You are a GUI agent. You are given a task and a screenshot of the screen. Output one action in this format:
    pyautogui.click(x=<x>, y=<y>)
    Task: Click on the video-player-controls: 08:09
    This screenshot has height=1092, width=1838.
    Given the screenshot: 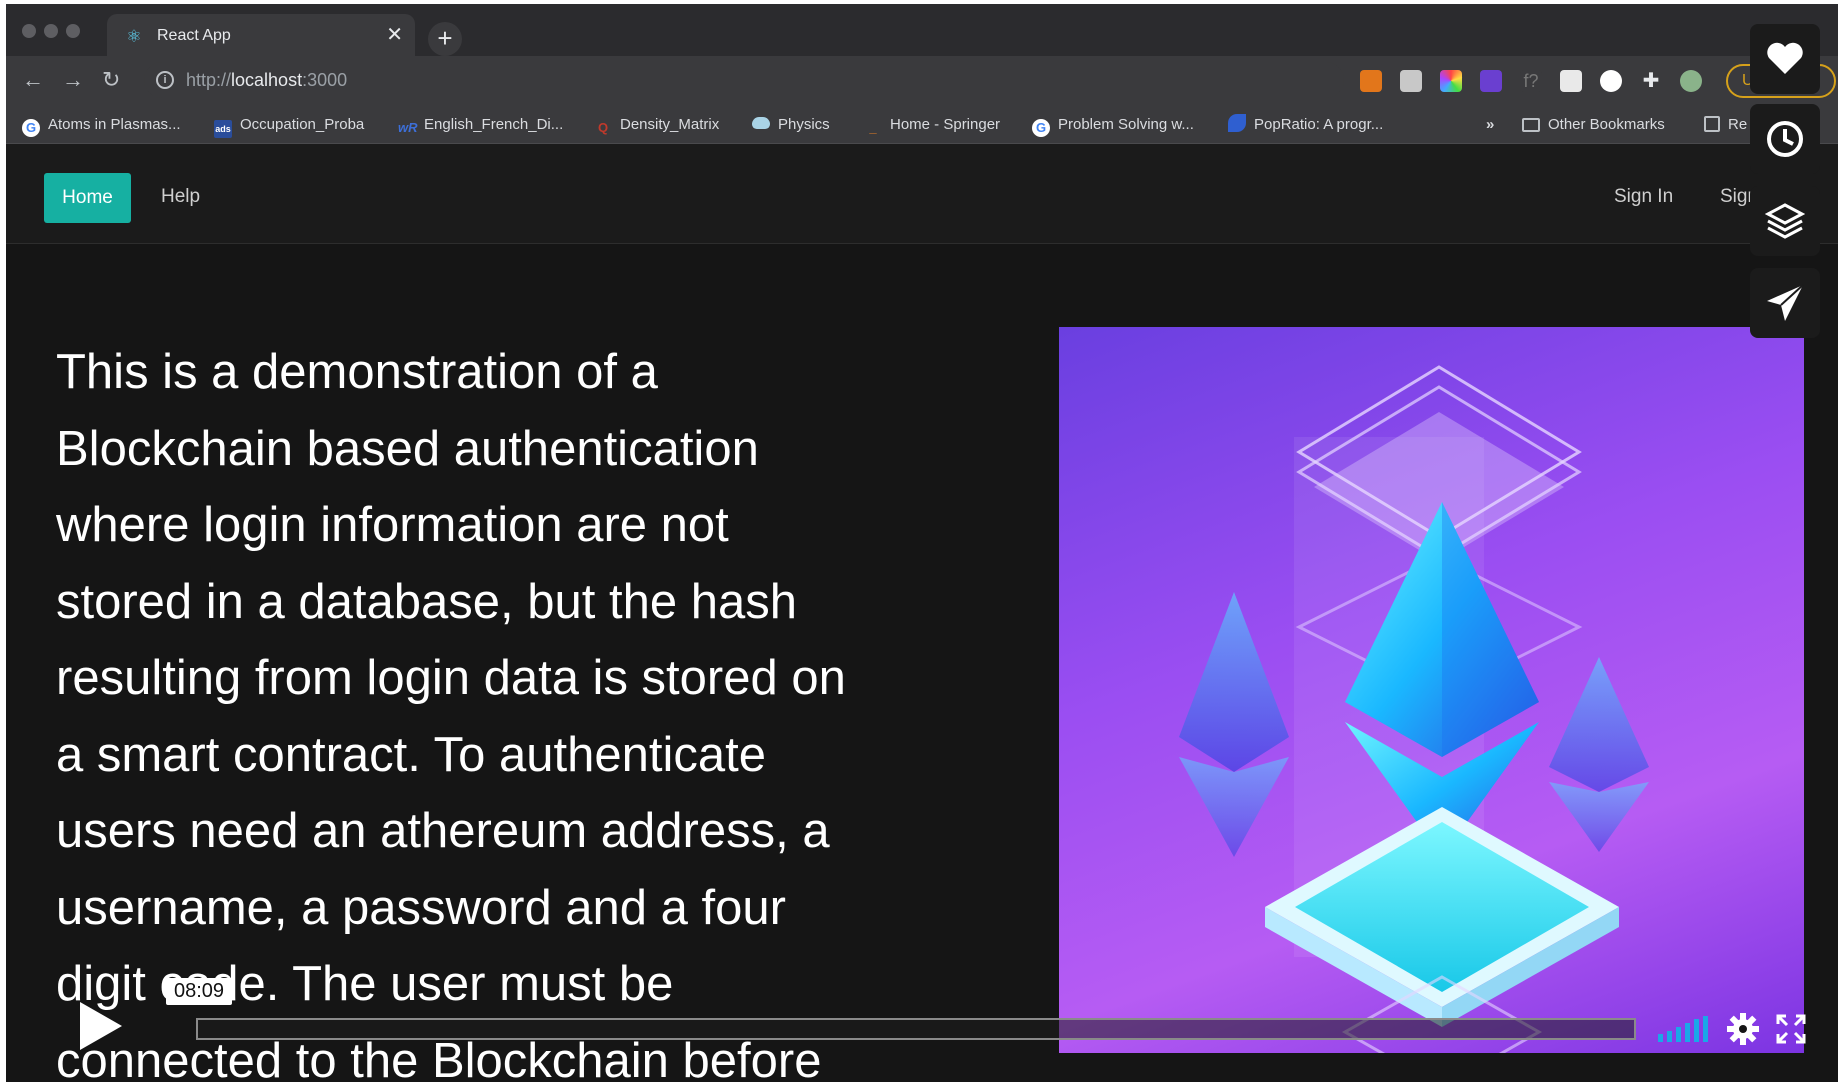 What is the action you would take?
    pyautogui.click(x=922, y=1032)
    